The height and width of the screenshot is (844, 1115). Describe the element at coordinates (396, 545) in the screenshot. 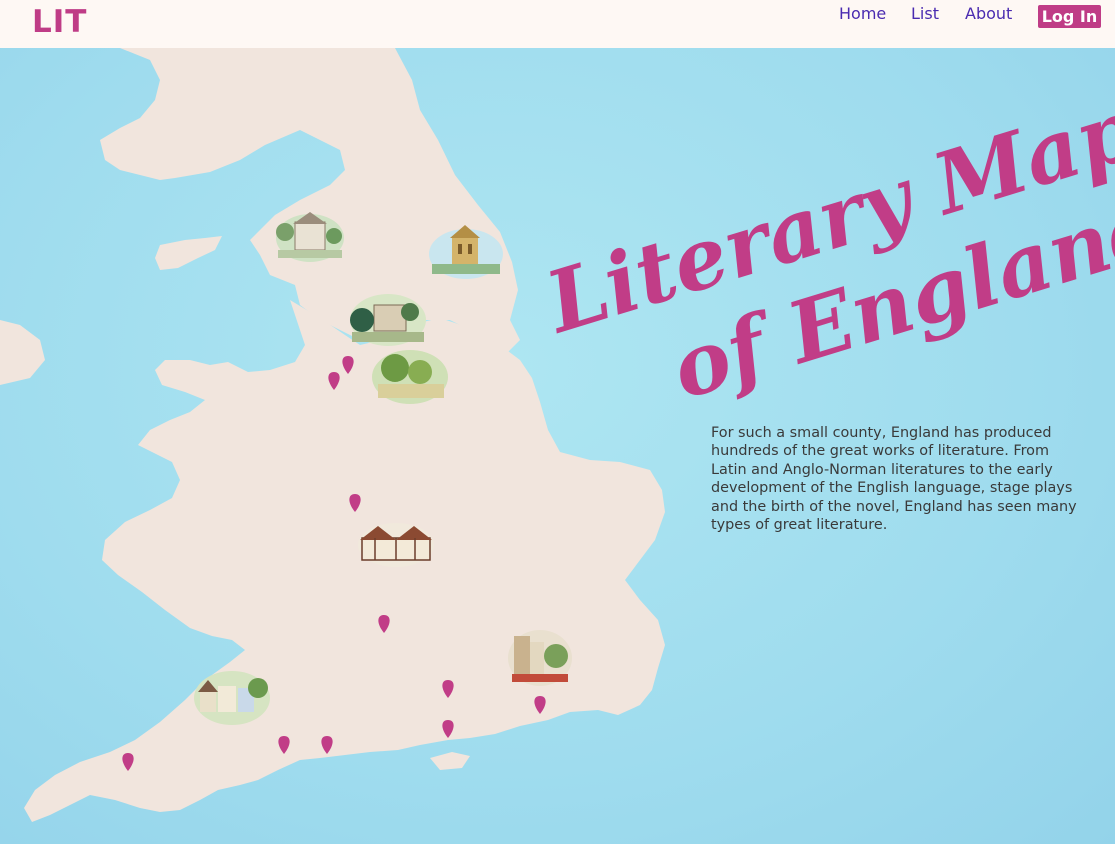

I see `illustration-stratford-tudor-house` at that location.